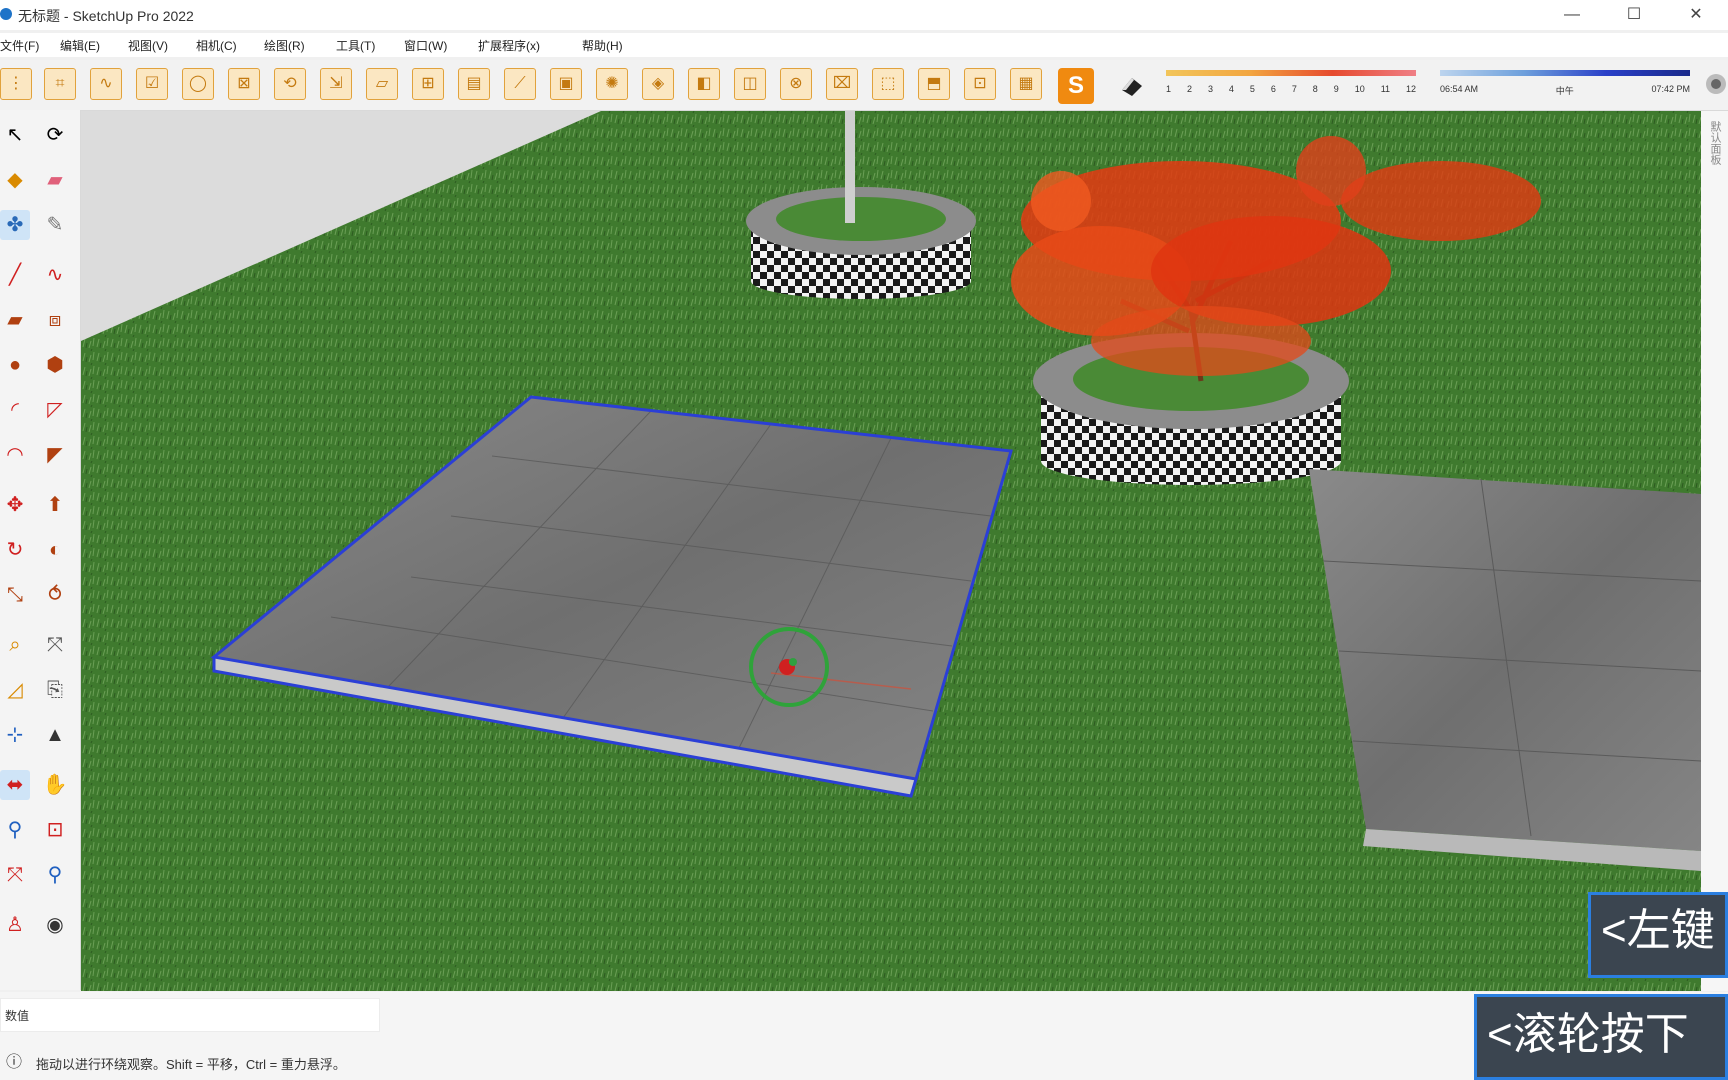 The width and height of the screenshot is (1728, 1080). I want to click on wheel-press-hint-overlay: <滚轮按下, so click(1601, 1037).